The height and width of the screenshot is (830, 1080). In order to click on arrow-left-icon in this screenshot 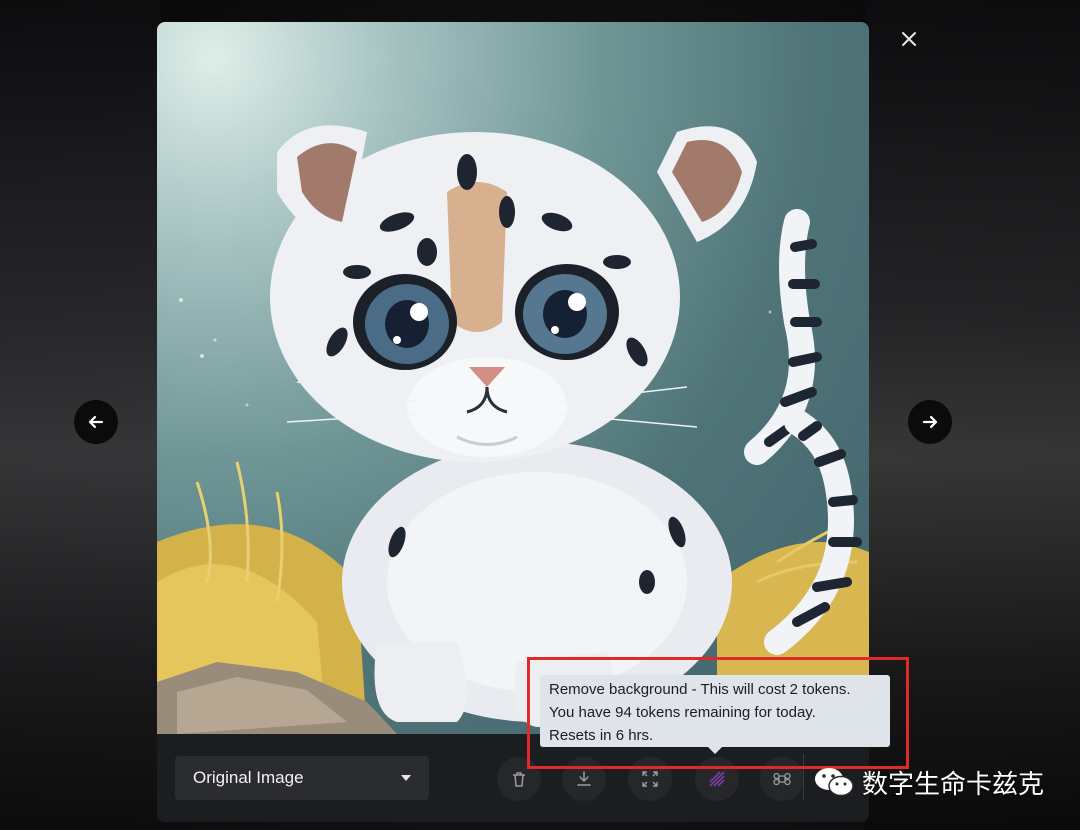, I will do `click(96, 422)`.